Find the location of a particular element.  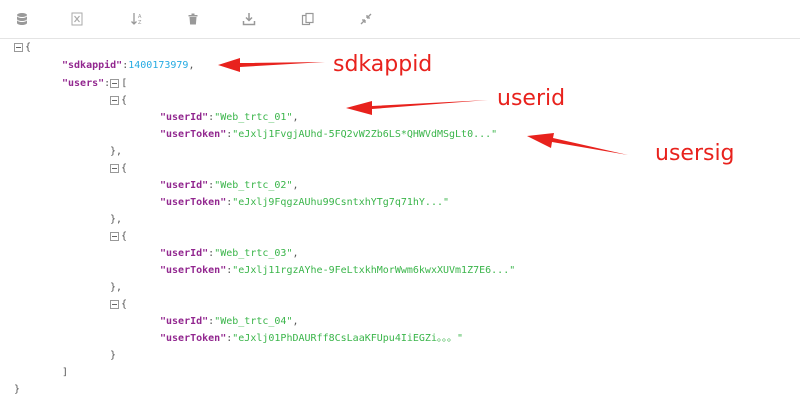

collapse-icon is located at coordinates (366, 19).